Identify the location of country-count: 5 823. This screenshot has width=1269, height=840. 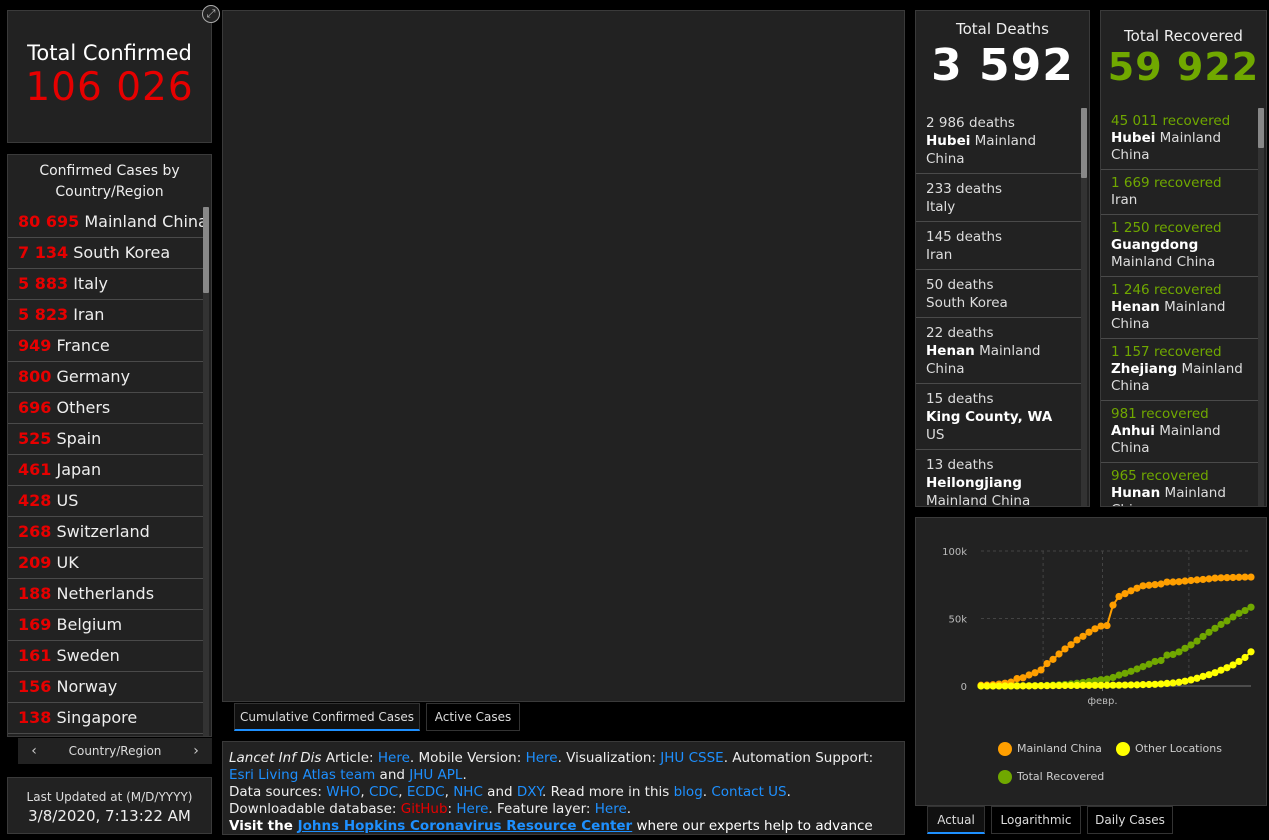
(43, 314).